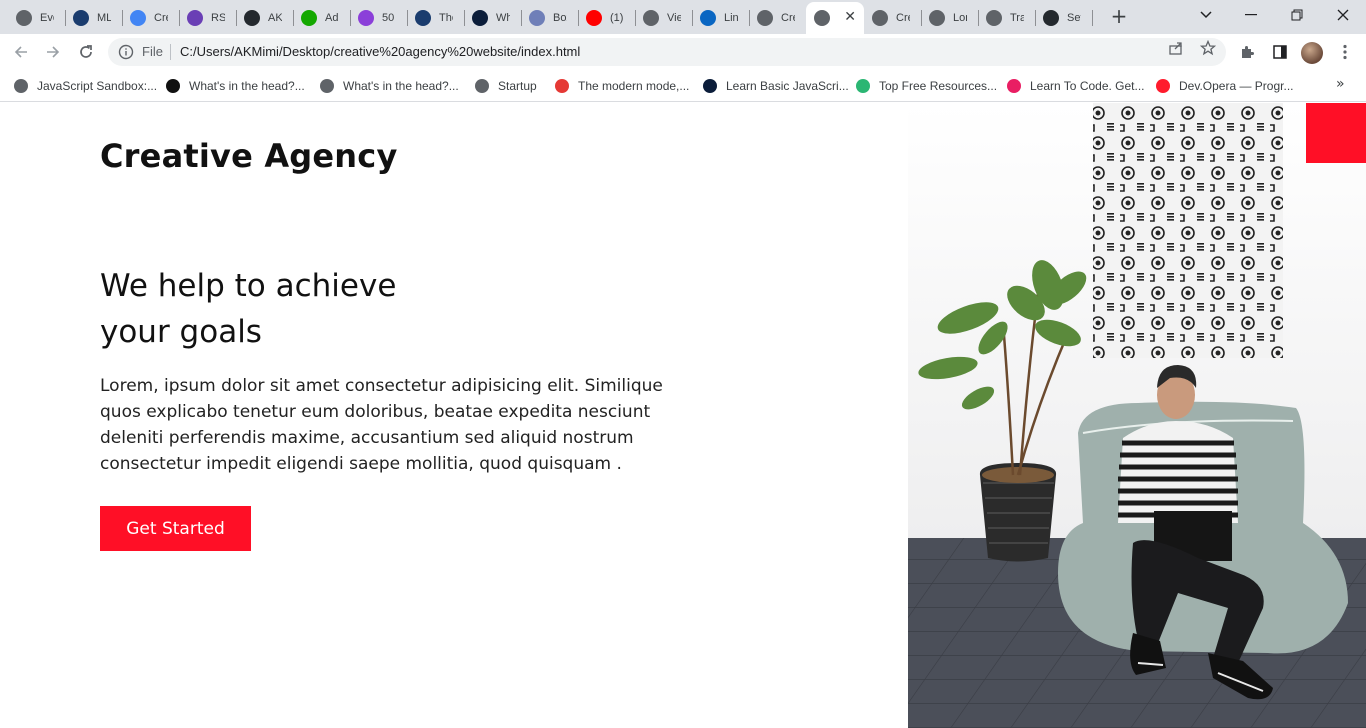  Describe the element at coordinates (81, 18) in the screenshot. I see `shield-icon` at that location.